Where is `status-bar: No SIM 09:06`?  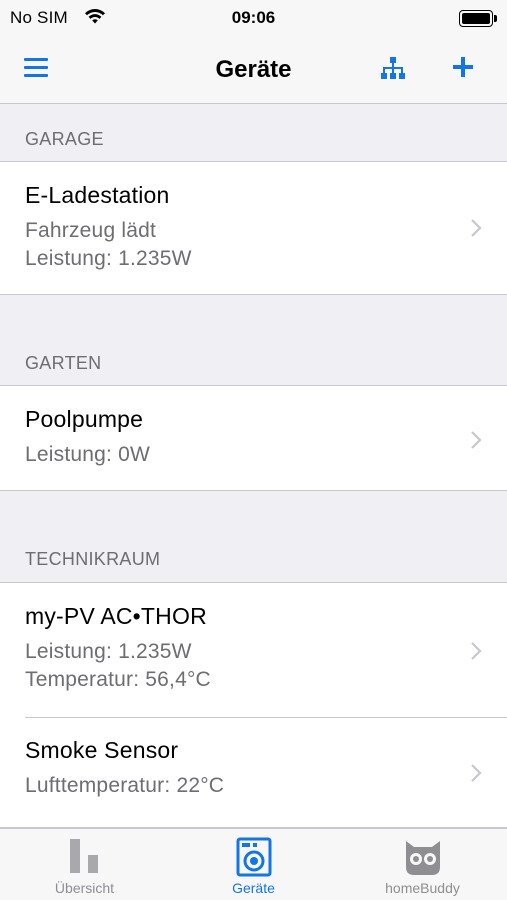
status-bar: No SIM 09:06 is located at coordinates (253, 18).